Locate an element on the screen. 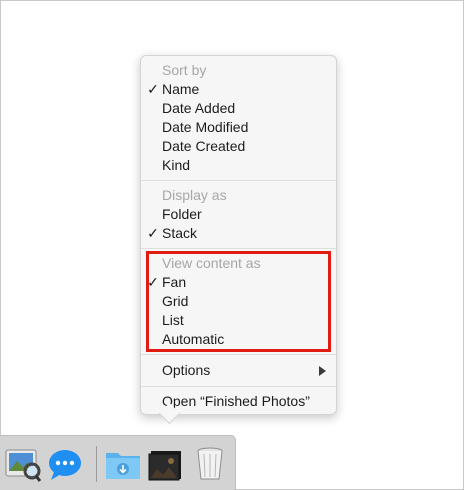 This screenshot has width=464, height=490. sort-by-header-label: Sort by is located at coordinates (184, 70).